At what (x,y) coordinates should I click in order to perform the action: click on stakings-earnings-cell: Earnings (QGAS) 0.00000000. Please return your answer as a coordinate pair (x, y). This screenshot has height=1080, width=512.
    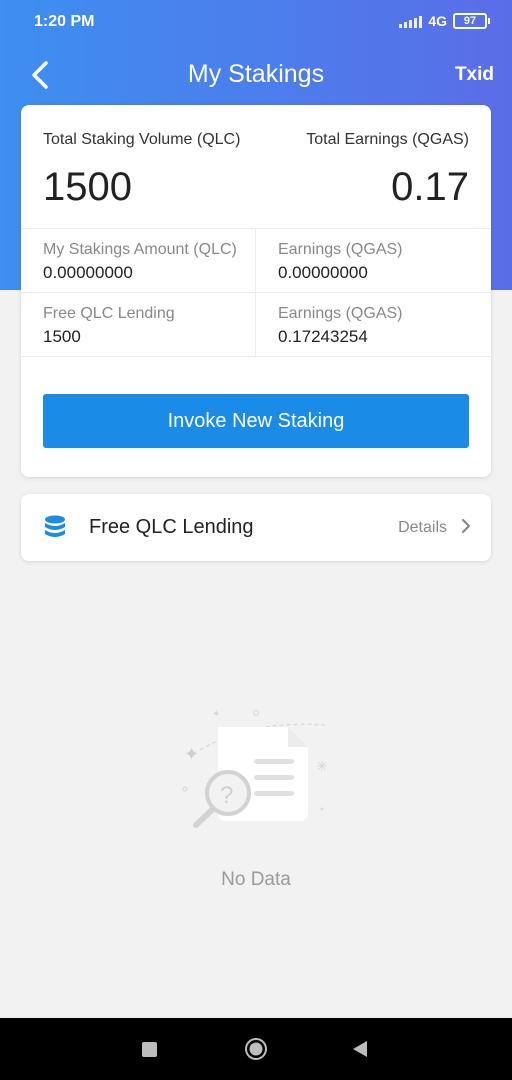
    Looking at the image, I should click on (373, 260).